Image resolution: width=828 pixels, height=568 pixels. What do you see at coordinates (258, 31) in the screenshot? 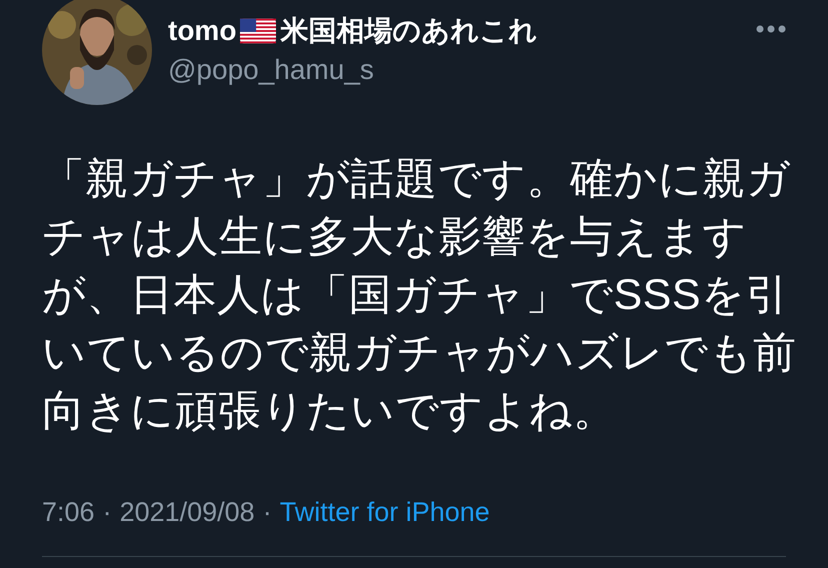
I see `flag-icon` at bounding box center [258, 31].